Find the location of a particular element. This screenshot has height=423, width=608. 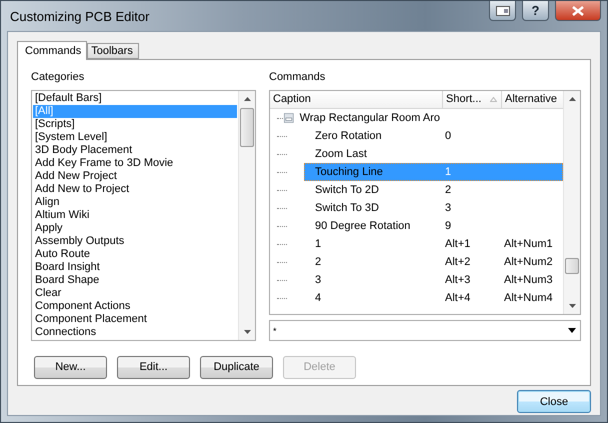

category-item: Add New to Project is located at coordinates (135, 189).